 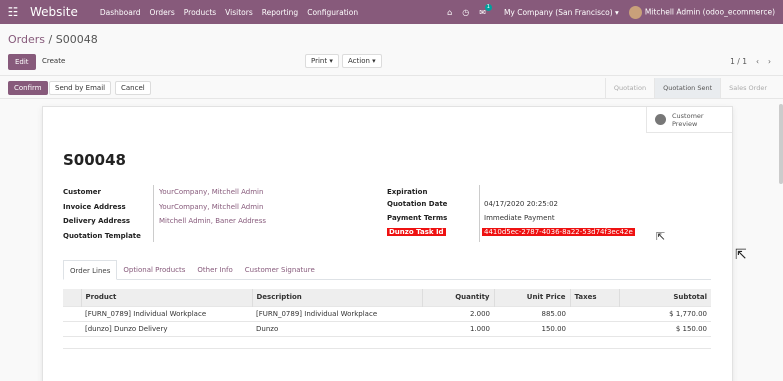 I want to click on confirm-button: Confirm, so click(x=28, y=88).